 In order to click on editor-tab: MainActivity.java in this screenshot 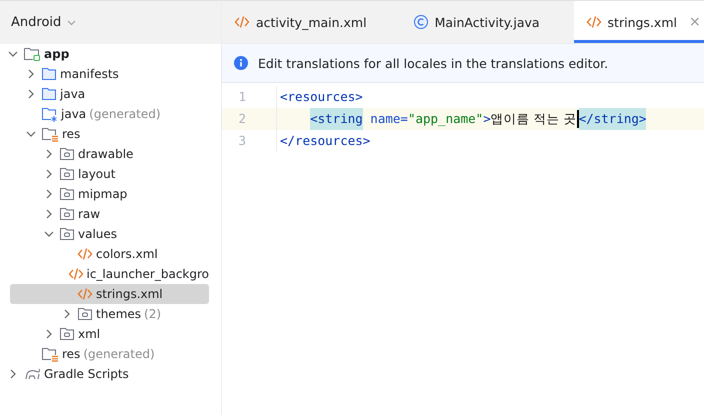, I will do `click(476, 22)`.